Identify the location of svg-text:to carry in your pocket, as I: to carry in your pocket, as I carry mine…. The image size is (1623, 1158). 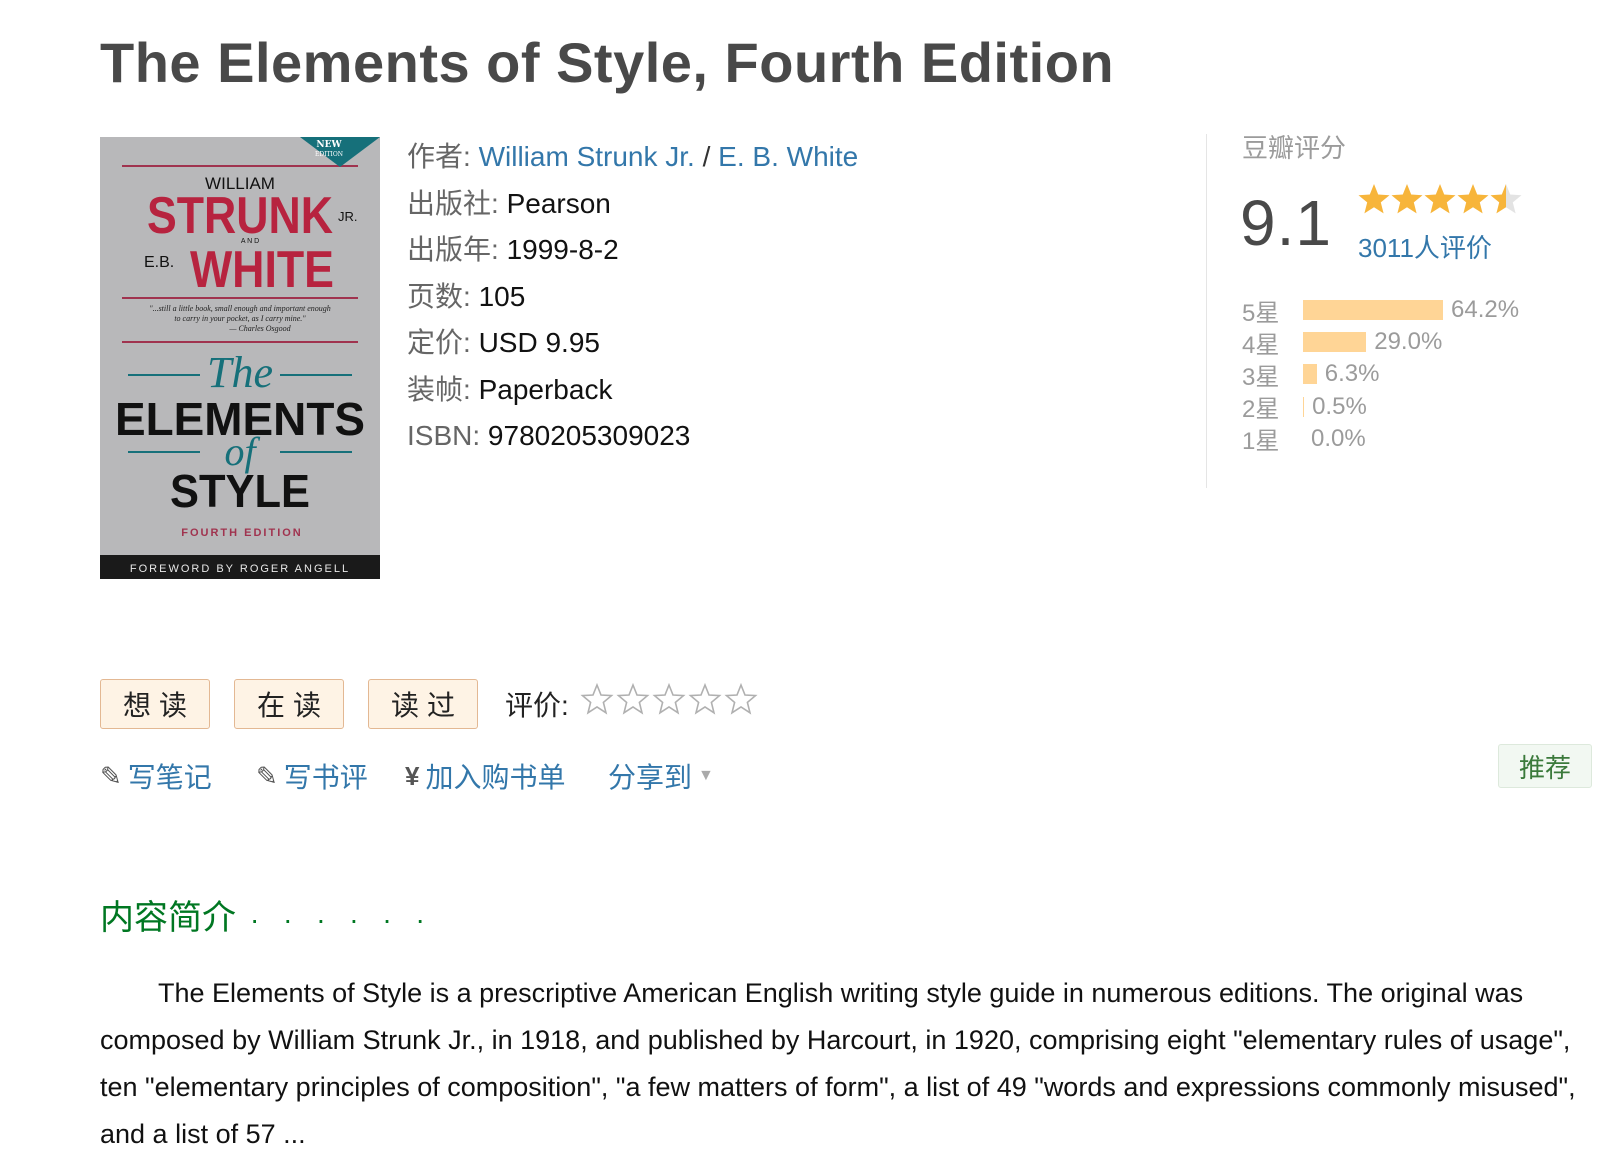
(240, 318).